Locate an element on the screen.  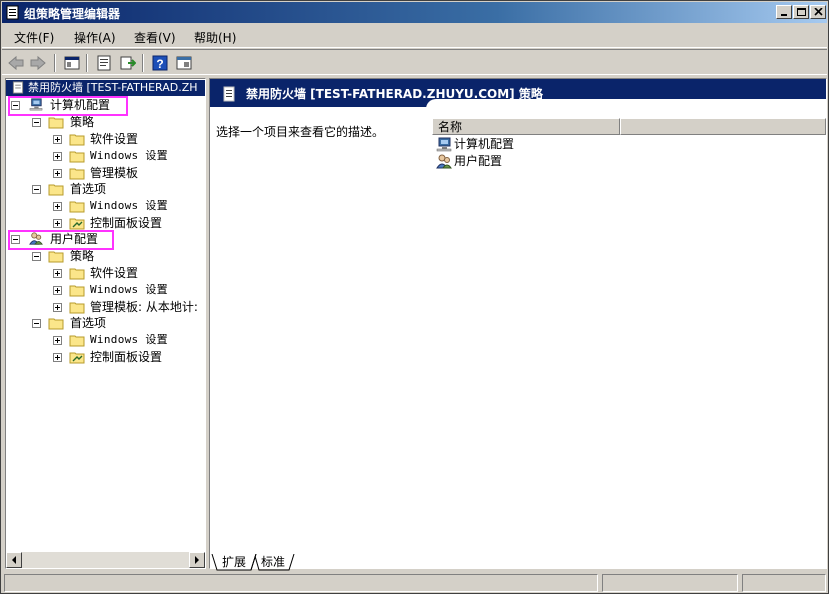
users-icon is located at coordinates (444, 161).